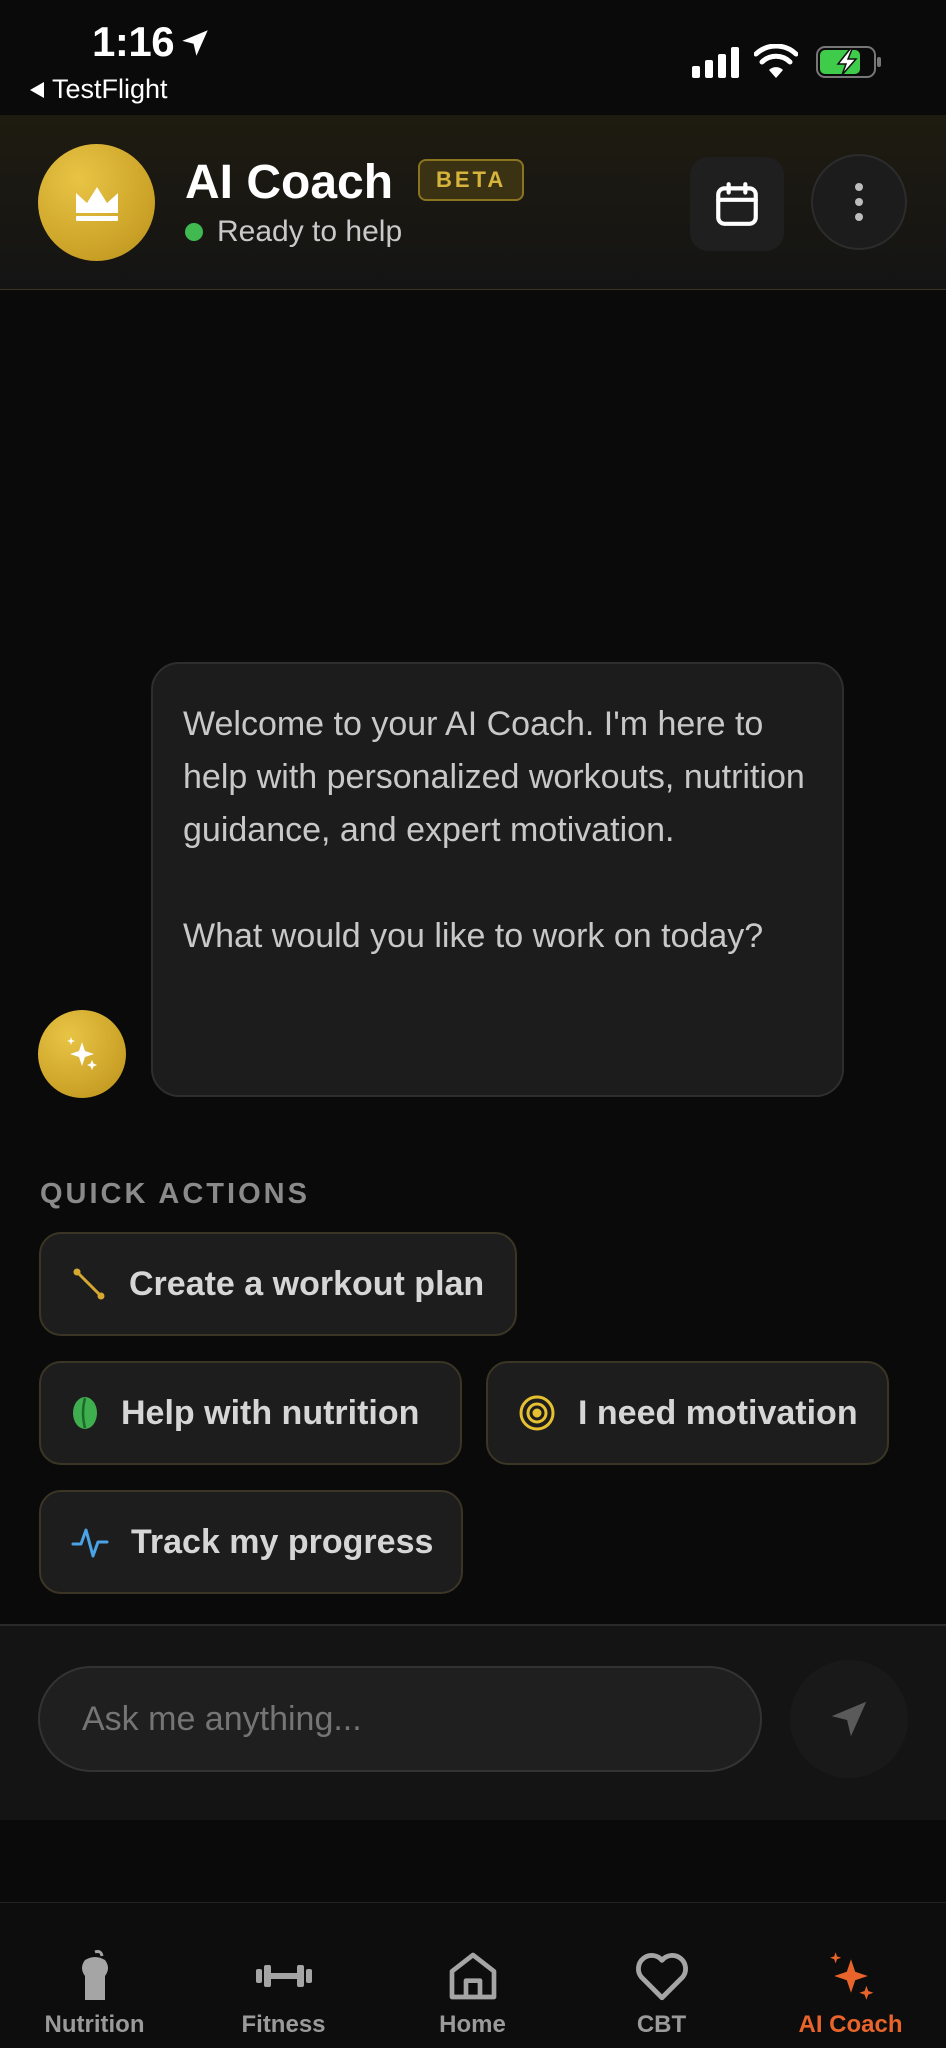 This screenshot has width=946, height=2048. I want to click on tab-fitness: Fitness, so click(283, 1975).